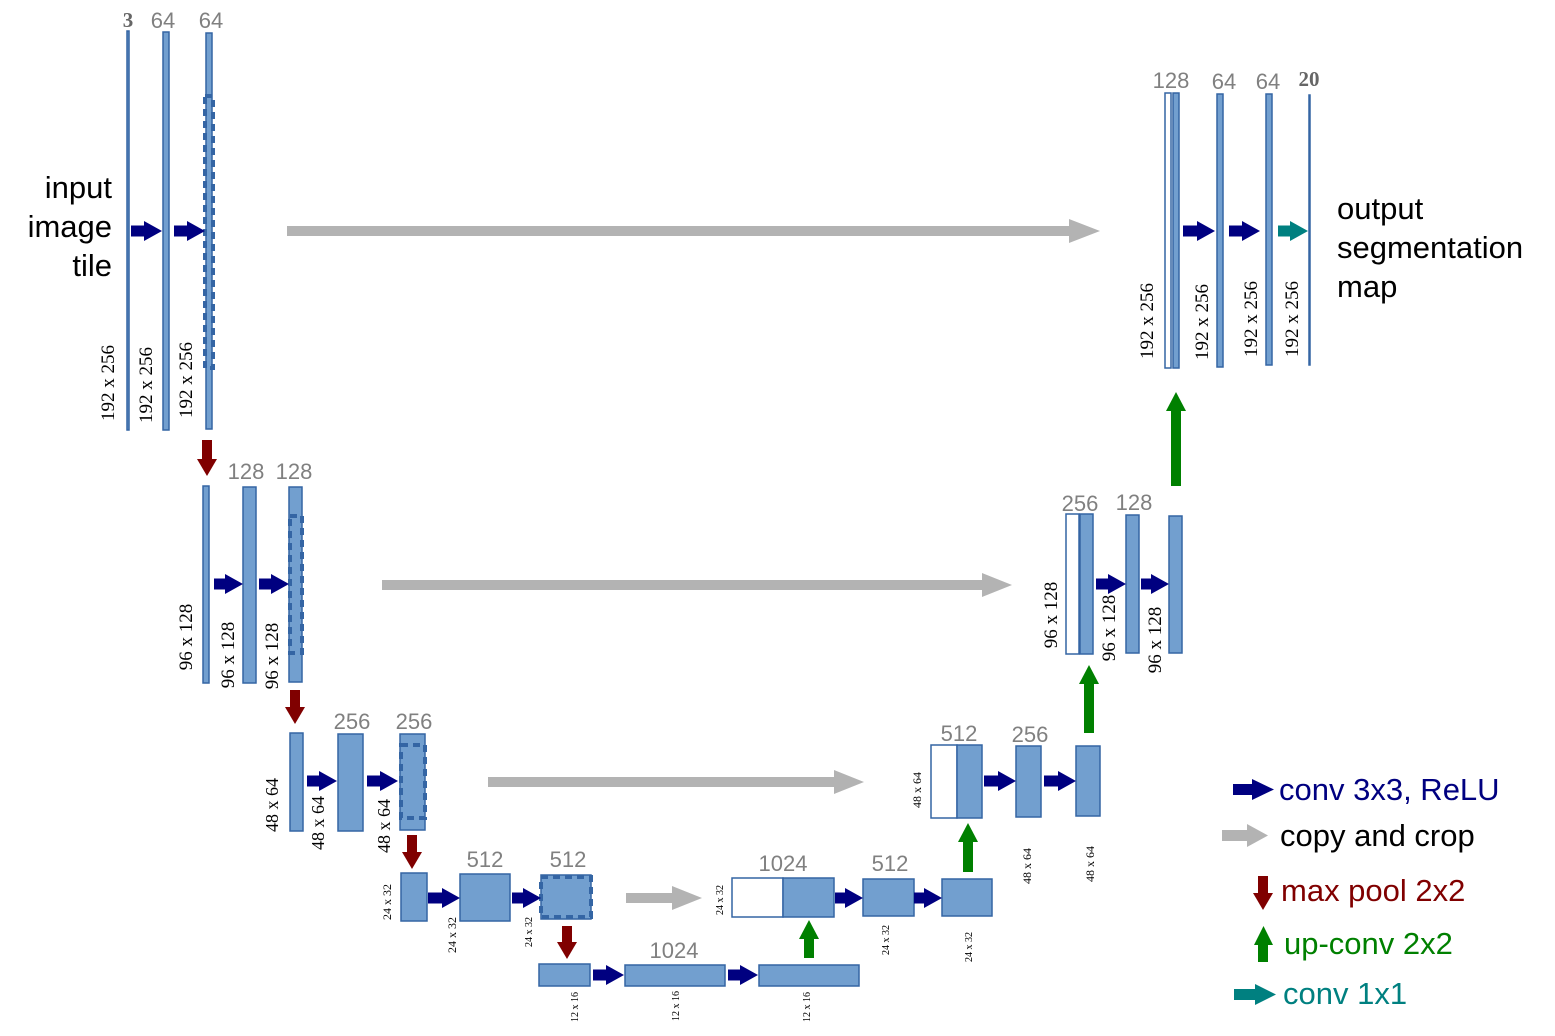  Describe the element at coordinates (1373, 890) in the screenshot. I see `legend-label: max pool 2x2` at that location.